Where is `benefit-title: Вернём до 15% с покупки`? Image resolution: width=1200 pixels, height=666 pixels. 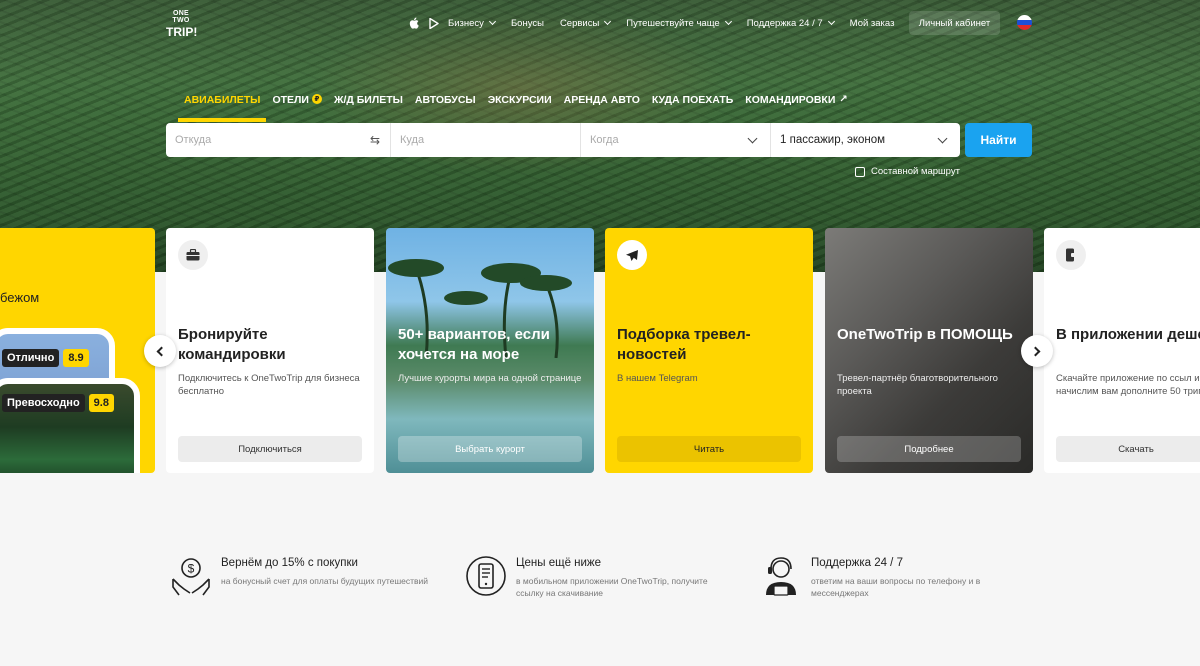
benefit-title: Вернём до 15% с покупки is located at coordinates (289, 563).